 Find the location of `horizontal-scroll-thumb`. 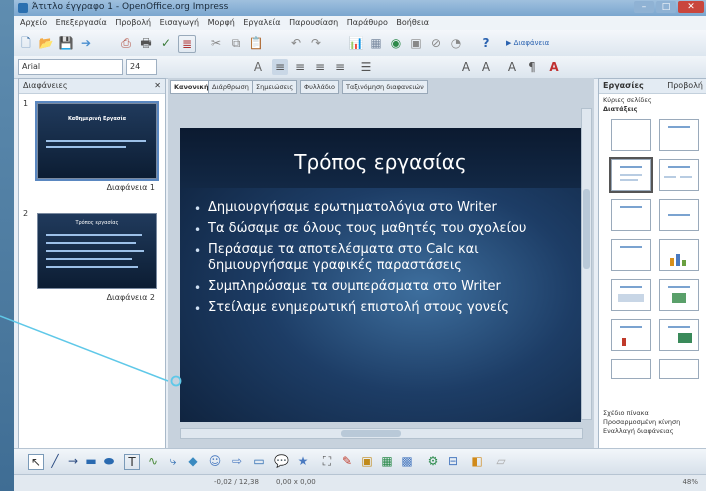

horizontal-scroll-thumb is located at coordinates (371, 433).